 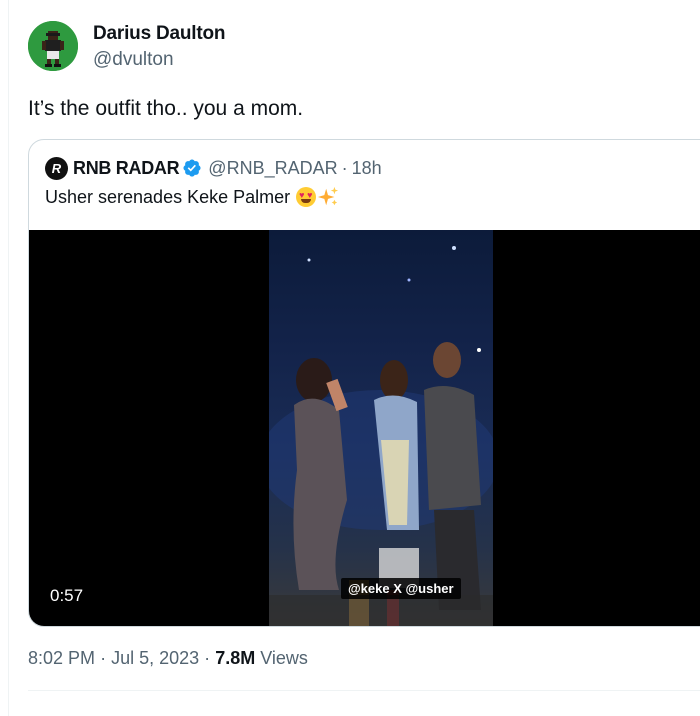 What do you see at coordinates (306, 197) in the screenshot?
I see `smiling-face-with-heart-eyes-icon: ♥ ♥` at bounding box center [306, 197].